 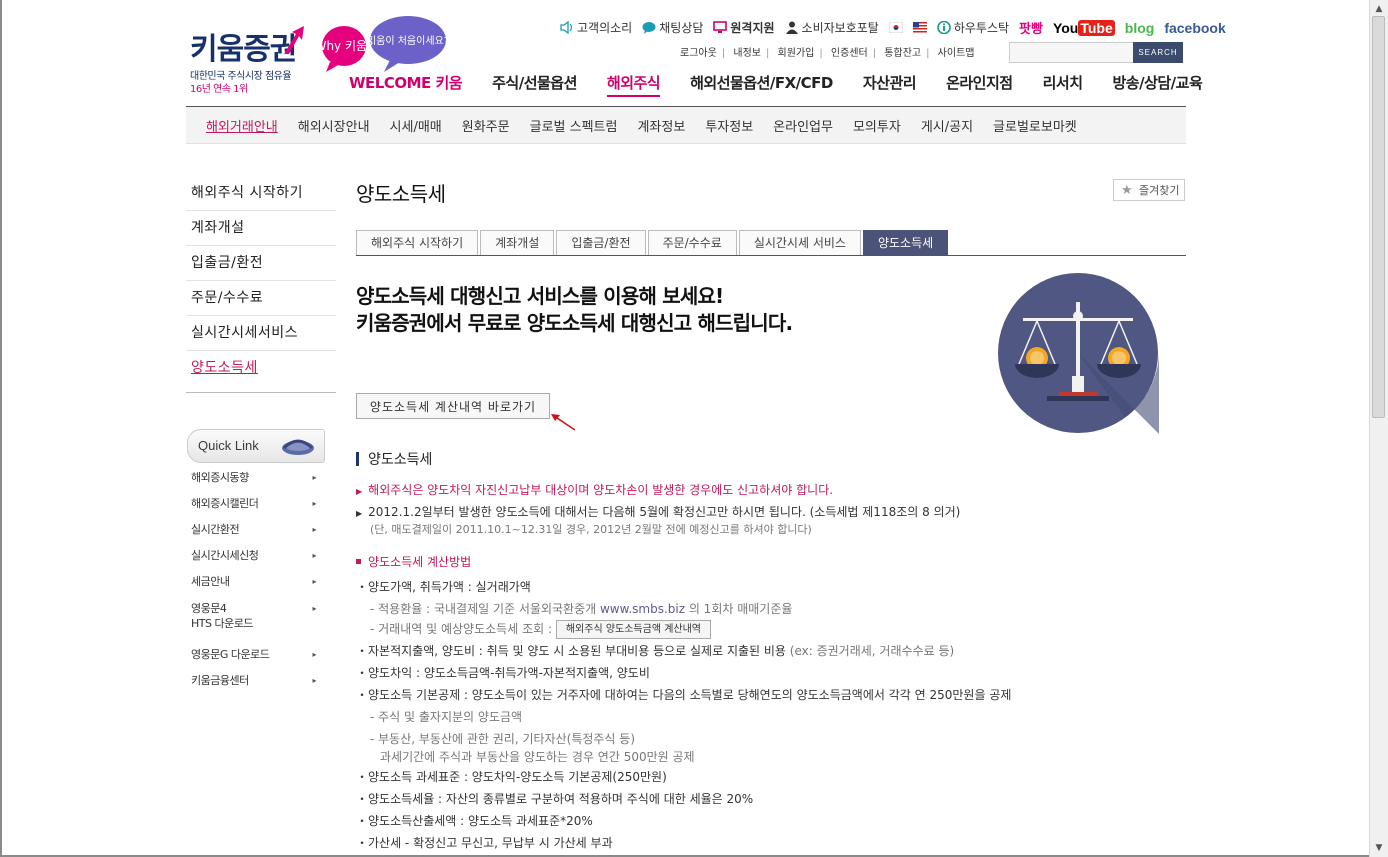 I want to click on logout-link: 로그아웃, so click(x=698, y=53).